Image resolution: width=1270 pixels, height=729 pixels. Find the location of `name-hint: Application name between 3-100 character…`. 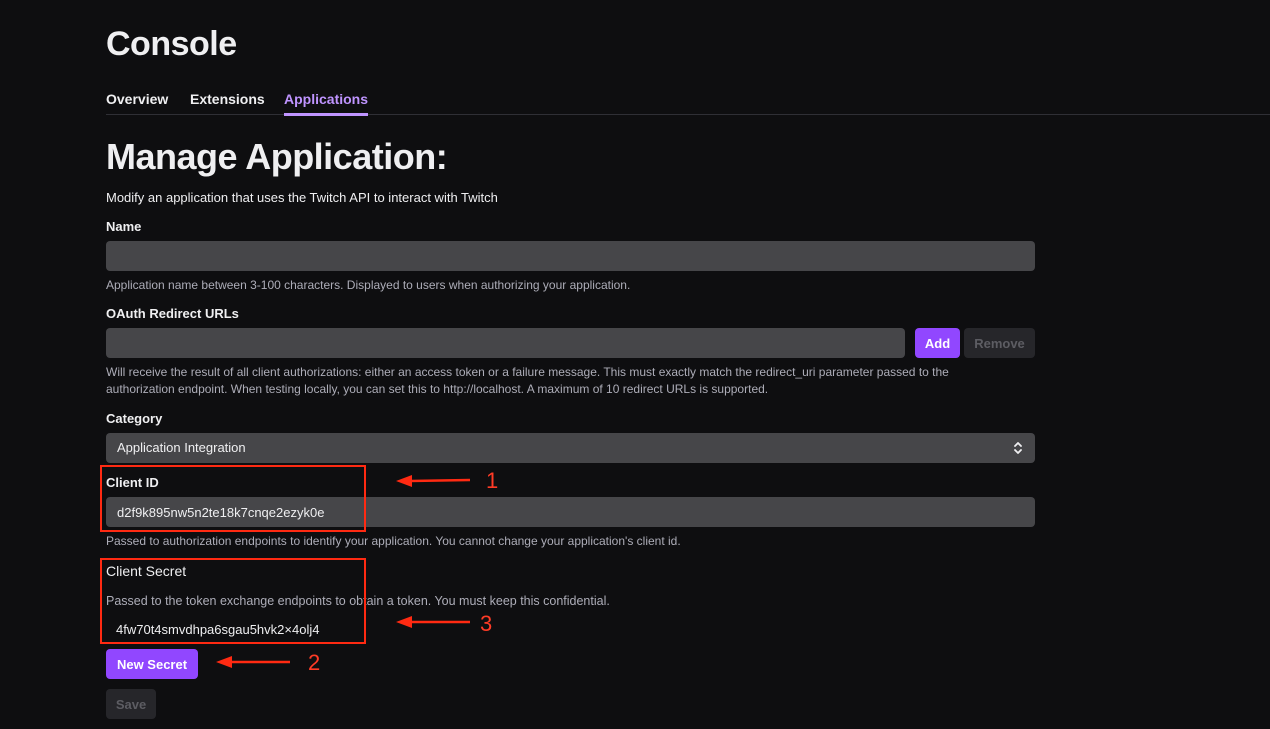

name-hint: Application name between 3-100 character… is located at coordinates (368, 285).